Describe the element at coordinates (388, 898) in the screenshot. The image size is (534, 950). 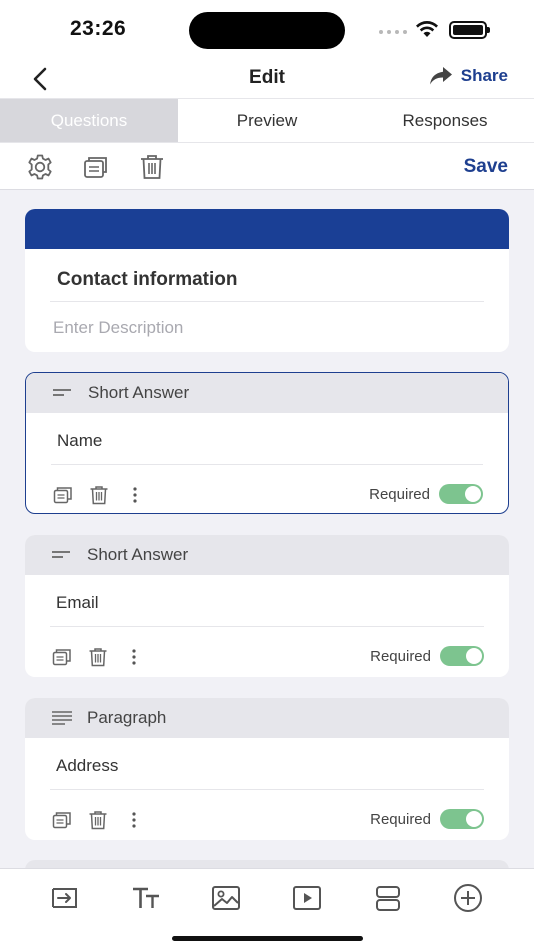
I see `section-icon` at that location.